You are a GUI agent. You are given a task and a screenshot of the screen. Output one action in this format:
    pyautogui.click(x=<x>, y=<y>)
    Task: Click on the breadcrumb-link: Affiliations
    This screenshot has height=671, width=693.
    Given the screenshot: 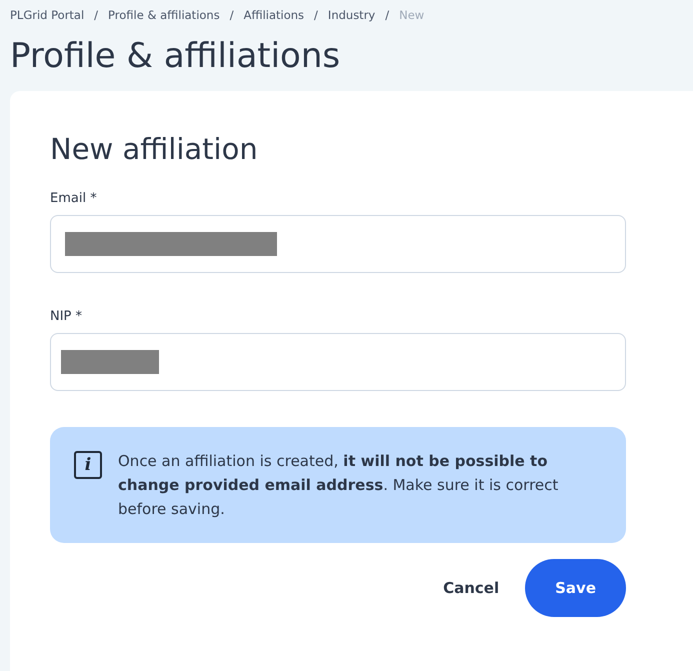 What is the action you would take?
    pyautogui.click(x=274, y=15)
    